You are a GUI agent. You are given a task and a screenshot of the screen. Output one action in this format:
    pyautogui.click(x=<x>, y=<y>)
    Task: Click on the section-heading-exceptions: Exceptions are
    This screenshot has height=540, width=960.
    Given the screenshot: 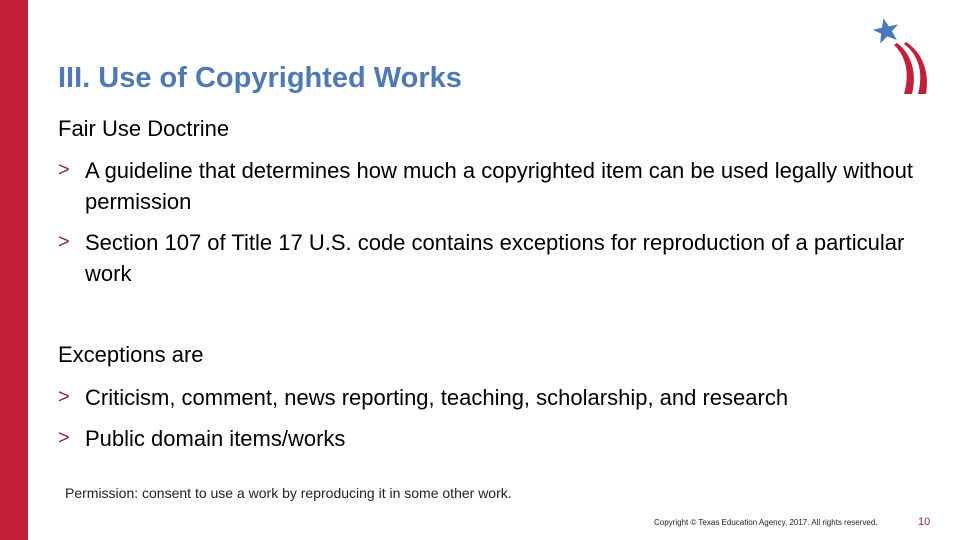 What is the action you would take?
    pyautogui.click(x=131, y=354)
    